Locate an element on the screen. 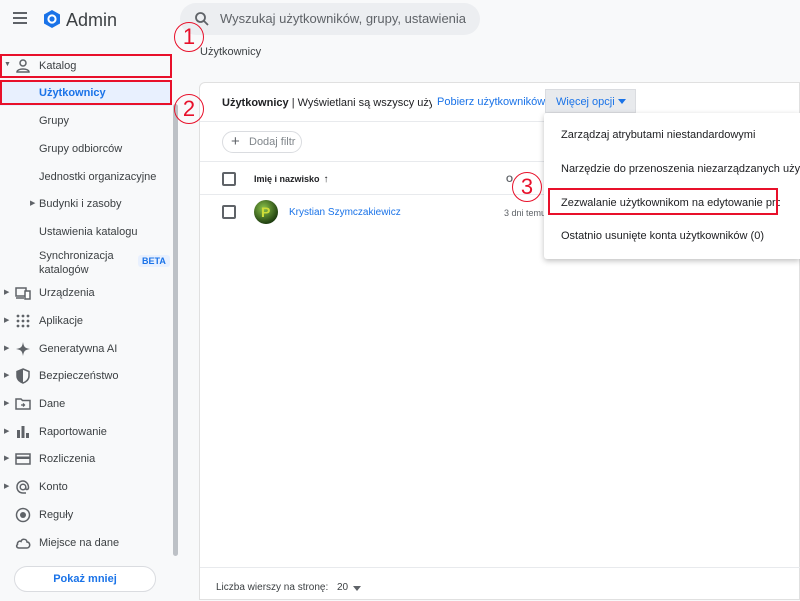  folder-icon is located at coordinates (23, 404).